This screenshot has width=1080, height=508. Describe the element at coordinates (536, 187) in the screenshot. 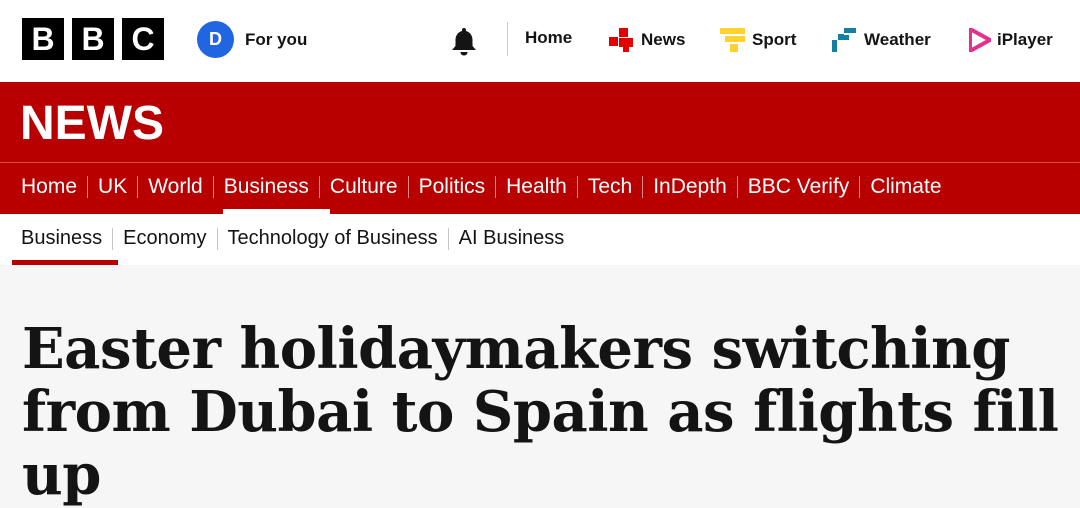

I see `section-nav-health: Health` at that location.